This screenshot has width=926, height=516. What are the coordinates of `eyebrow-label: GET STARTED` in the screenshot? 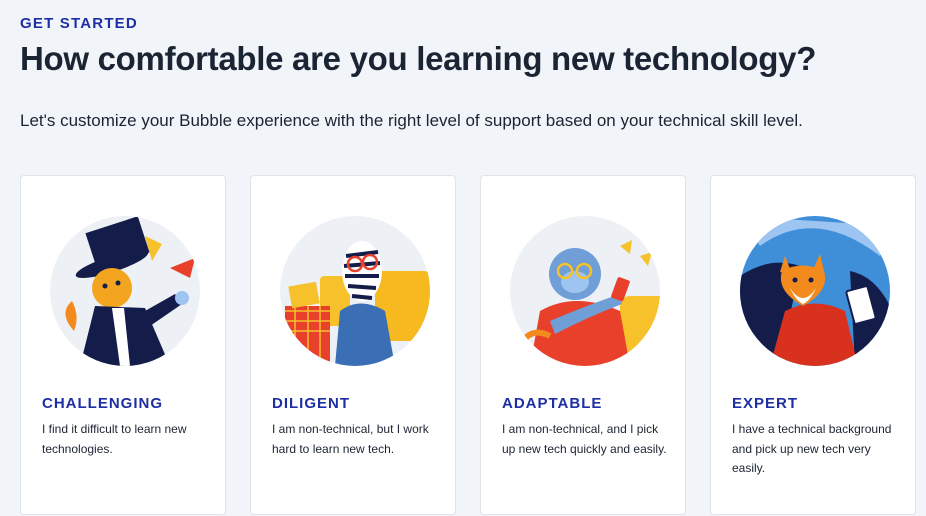 It's located at (79, 23).